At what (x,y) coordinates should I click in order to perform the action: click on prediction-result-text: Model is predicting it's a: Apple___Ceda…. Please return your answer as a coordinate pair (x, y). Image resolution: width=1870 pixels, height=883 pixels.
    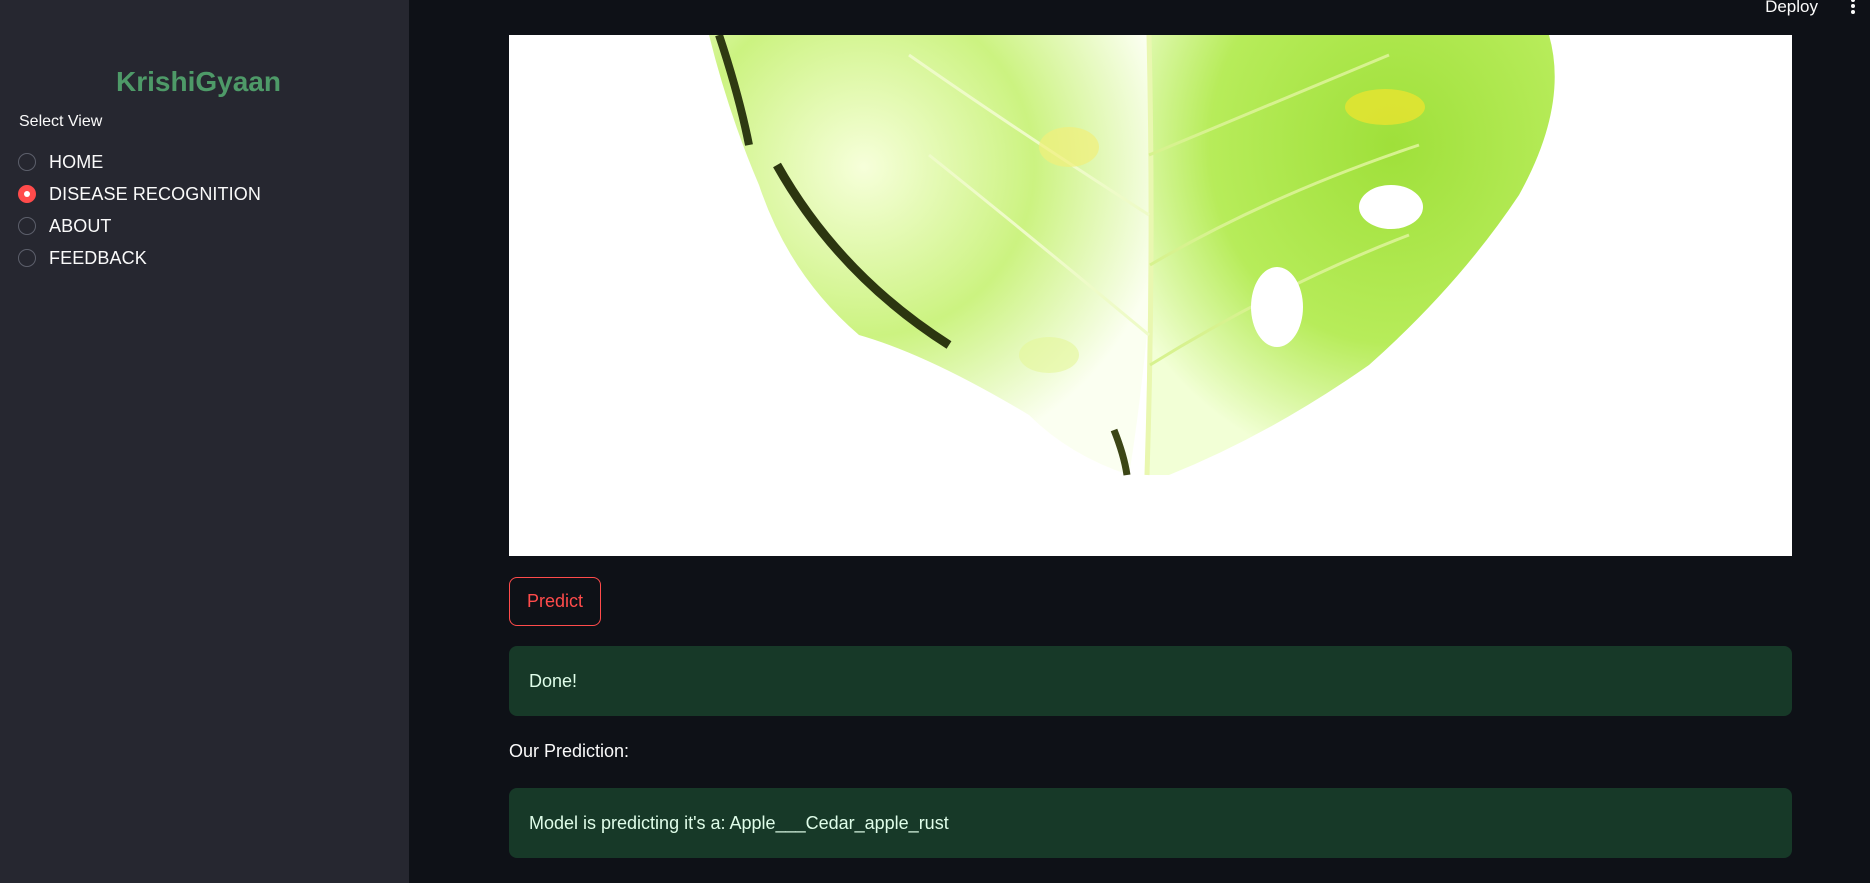
    Looking at the image, I should click on (739, 822).